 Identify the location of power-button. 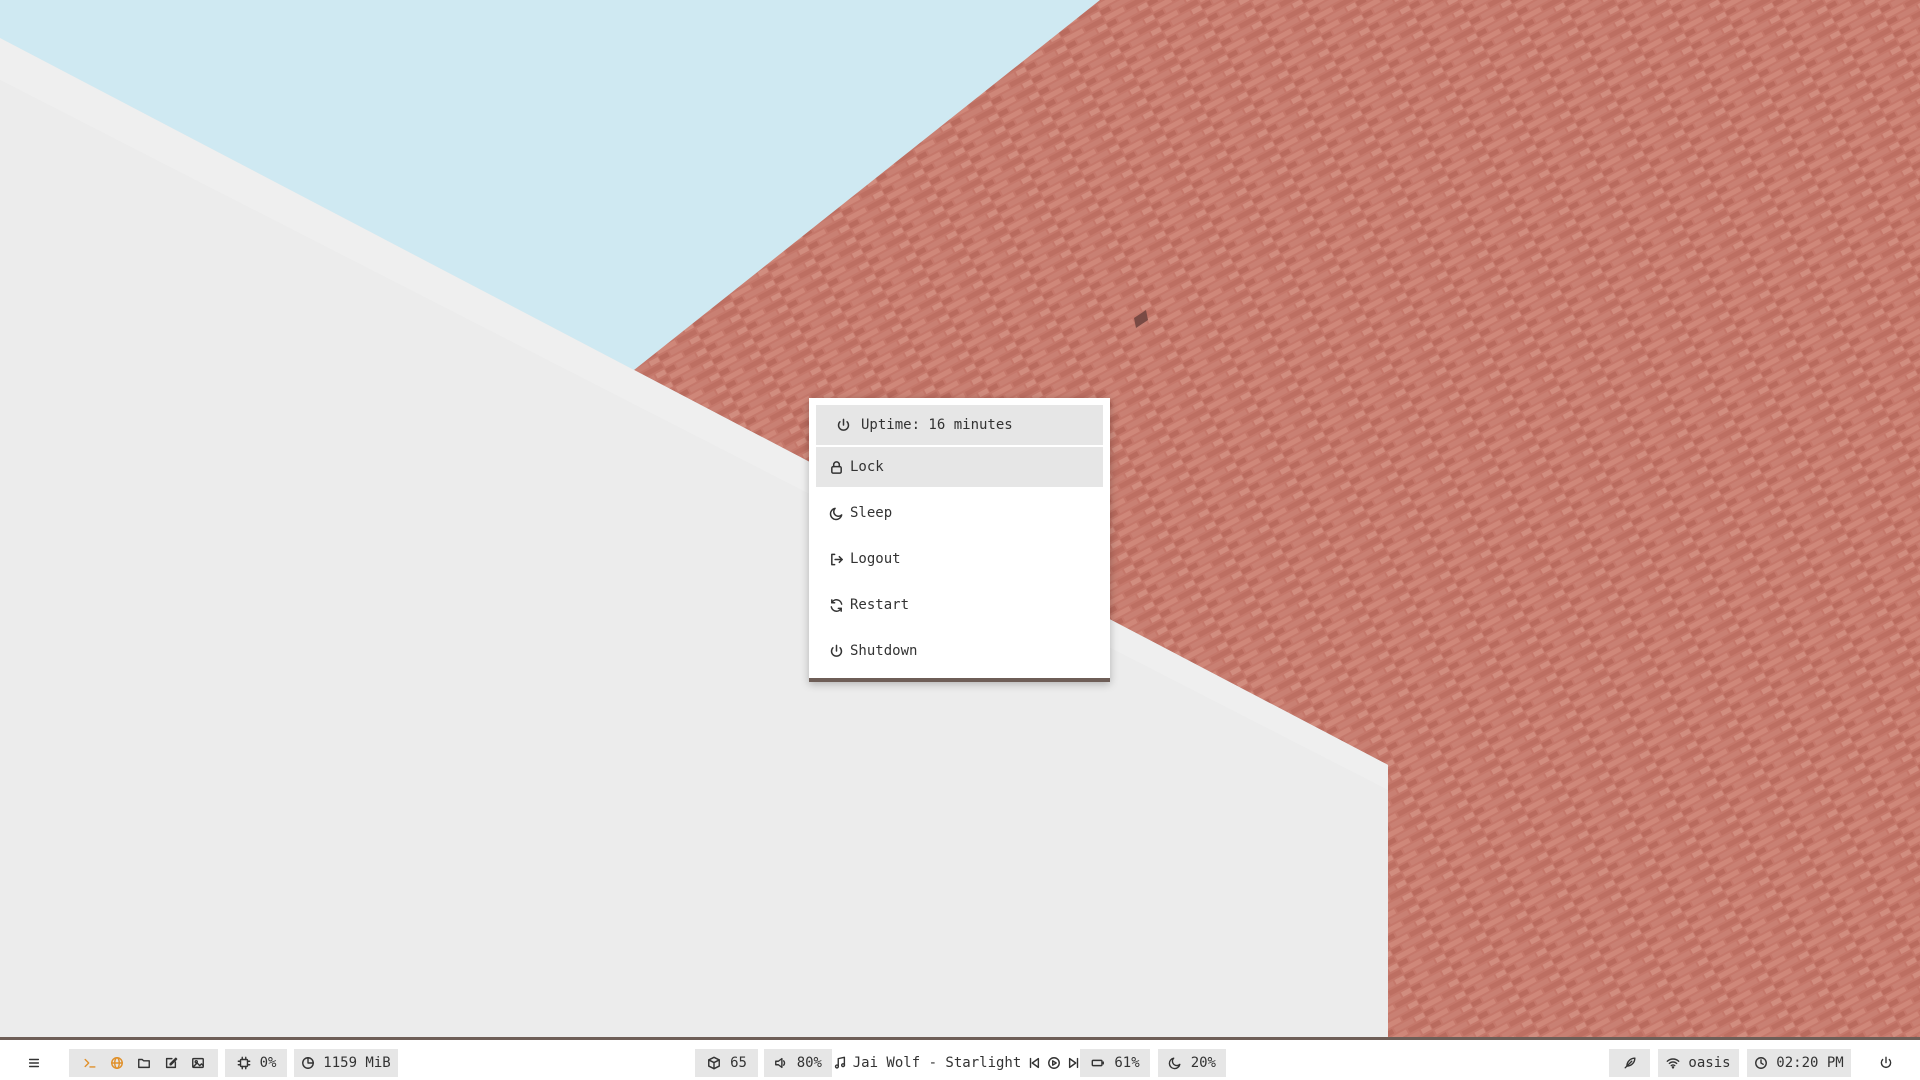
(1886, 1063).